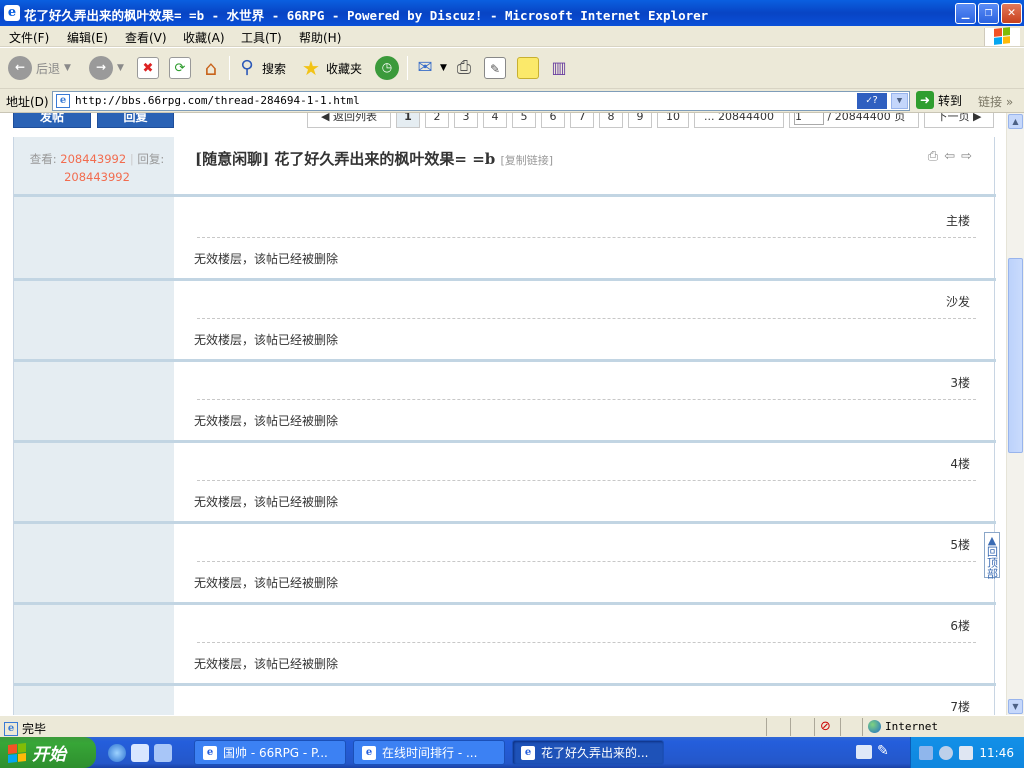 This screenshot has height=768, width=1024. I want to click on back-button: ← 后退 ▼, so click(39, 68).